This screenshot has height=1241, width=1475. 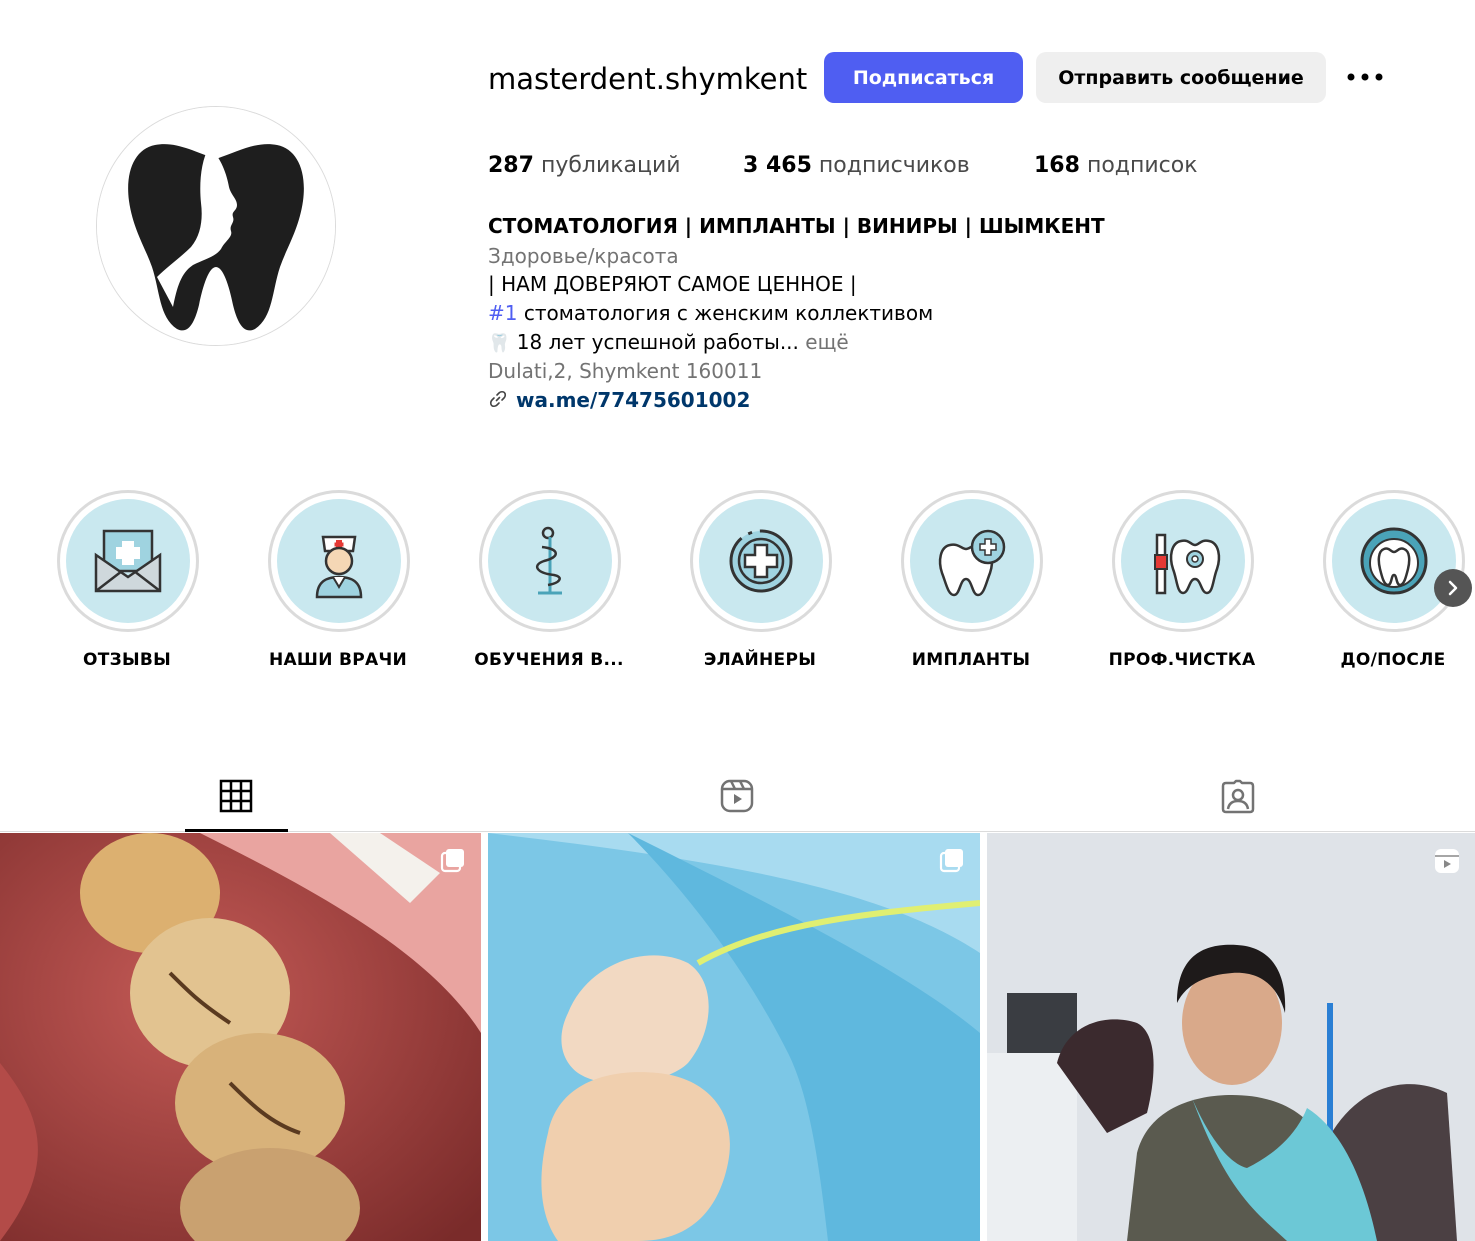 I want to click on more-options-icon, so click(x=1365, y=77).